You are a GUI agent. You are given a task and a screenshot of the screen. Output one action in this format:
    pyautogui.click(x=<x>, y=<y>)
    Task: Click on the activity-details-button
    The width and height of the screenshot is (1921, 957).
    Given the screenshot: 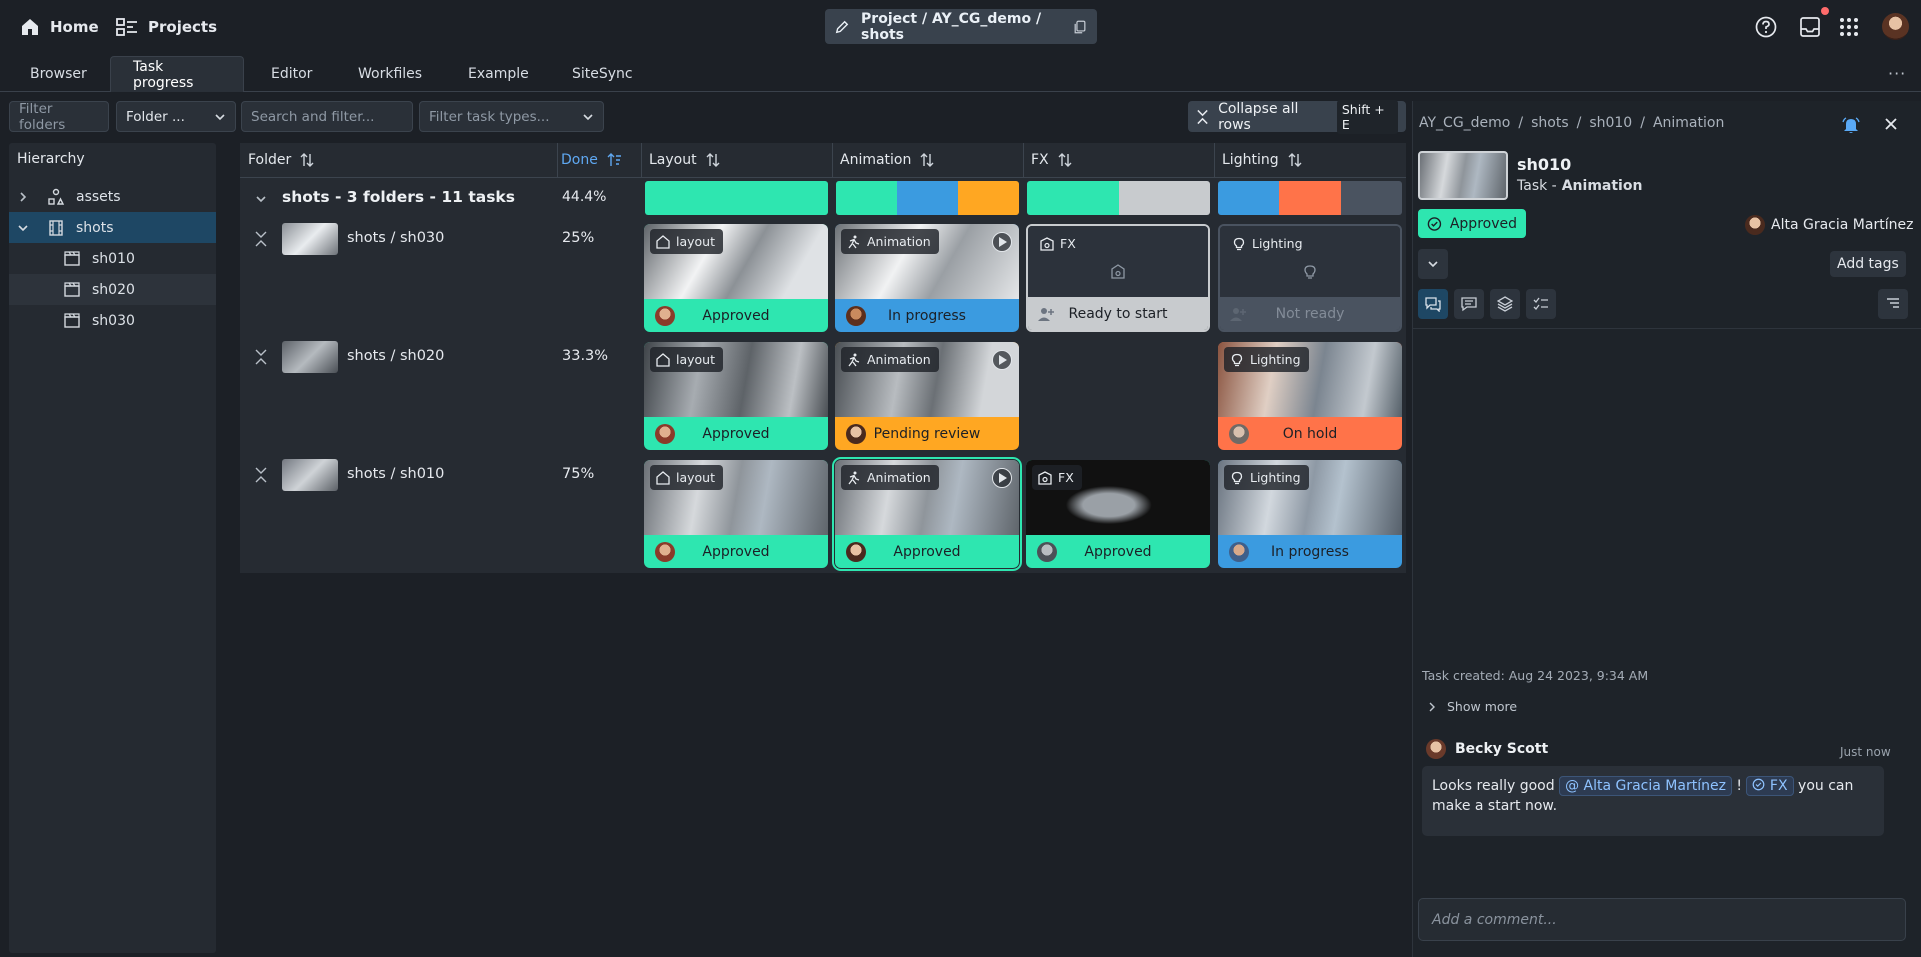 What is the action you would take?
    pyautogui.click(x=1893, y=304)
    